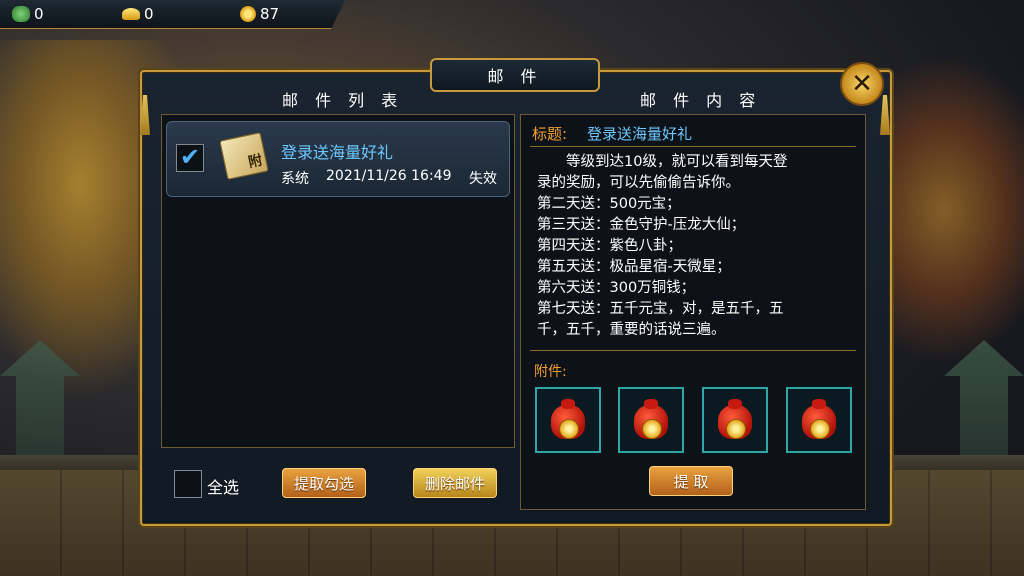 Image resolution: width=1024 pixels, height=576 pixels. What do you see at coordinates (244, 156) in the screenshot?
I see `mail-attachment-icon: 附` at bounding box center [244, 156].